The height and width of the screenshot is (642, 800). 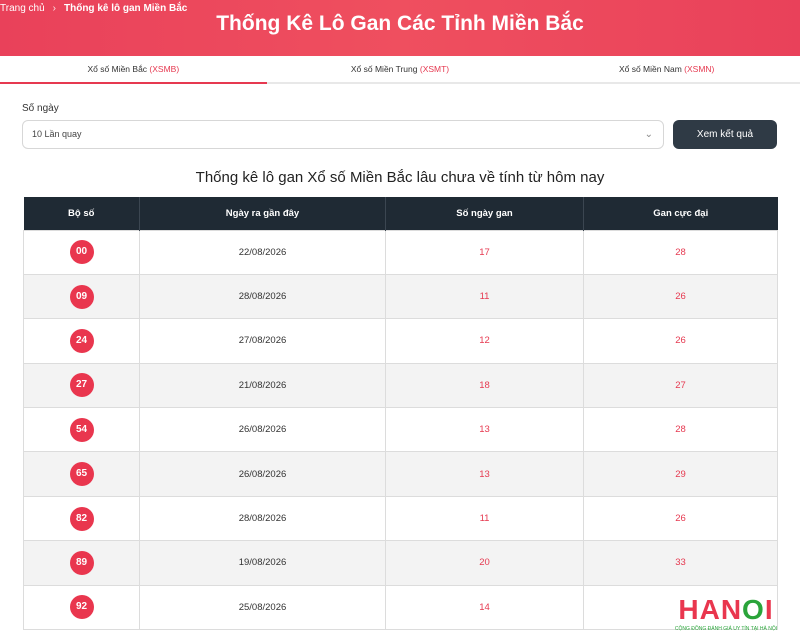 What do you see at coordinates (118, 69) in the screenshot?
I see `tab-label: Xổ số Miền Bắc` at bounding box center [118, 69].